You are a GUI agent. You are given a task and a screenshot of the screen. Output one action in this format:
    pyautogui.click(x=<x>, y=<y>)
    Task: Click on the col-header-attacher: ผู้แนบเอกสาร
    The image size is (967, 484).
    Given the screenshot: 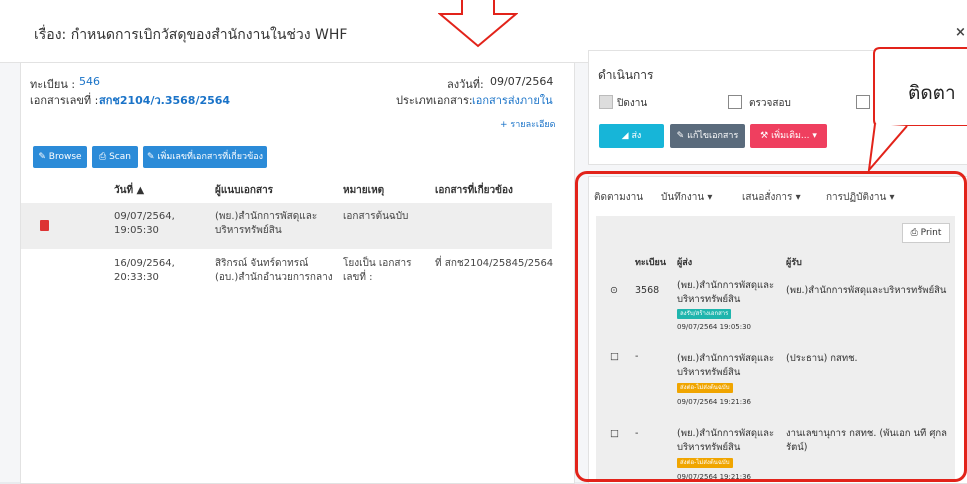 What is the action you would take?
    pyautogui.click(x=244, y=190)
    